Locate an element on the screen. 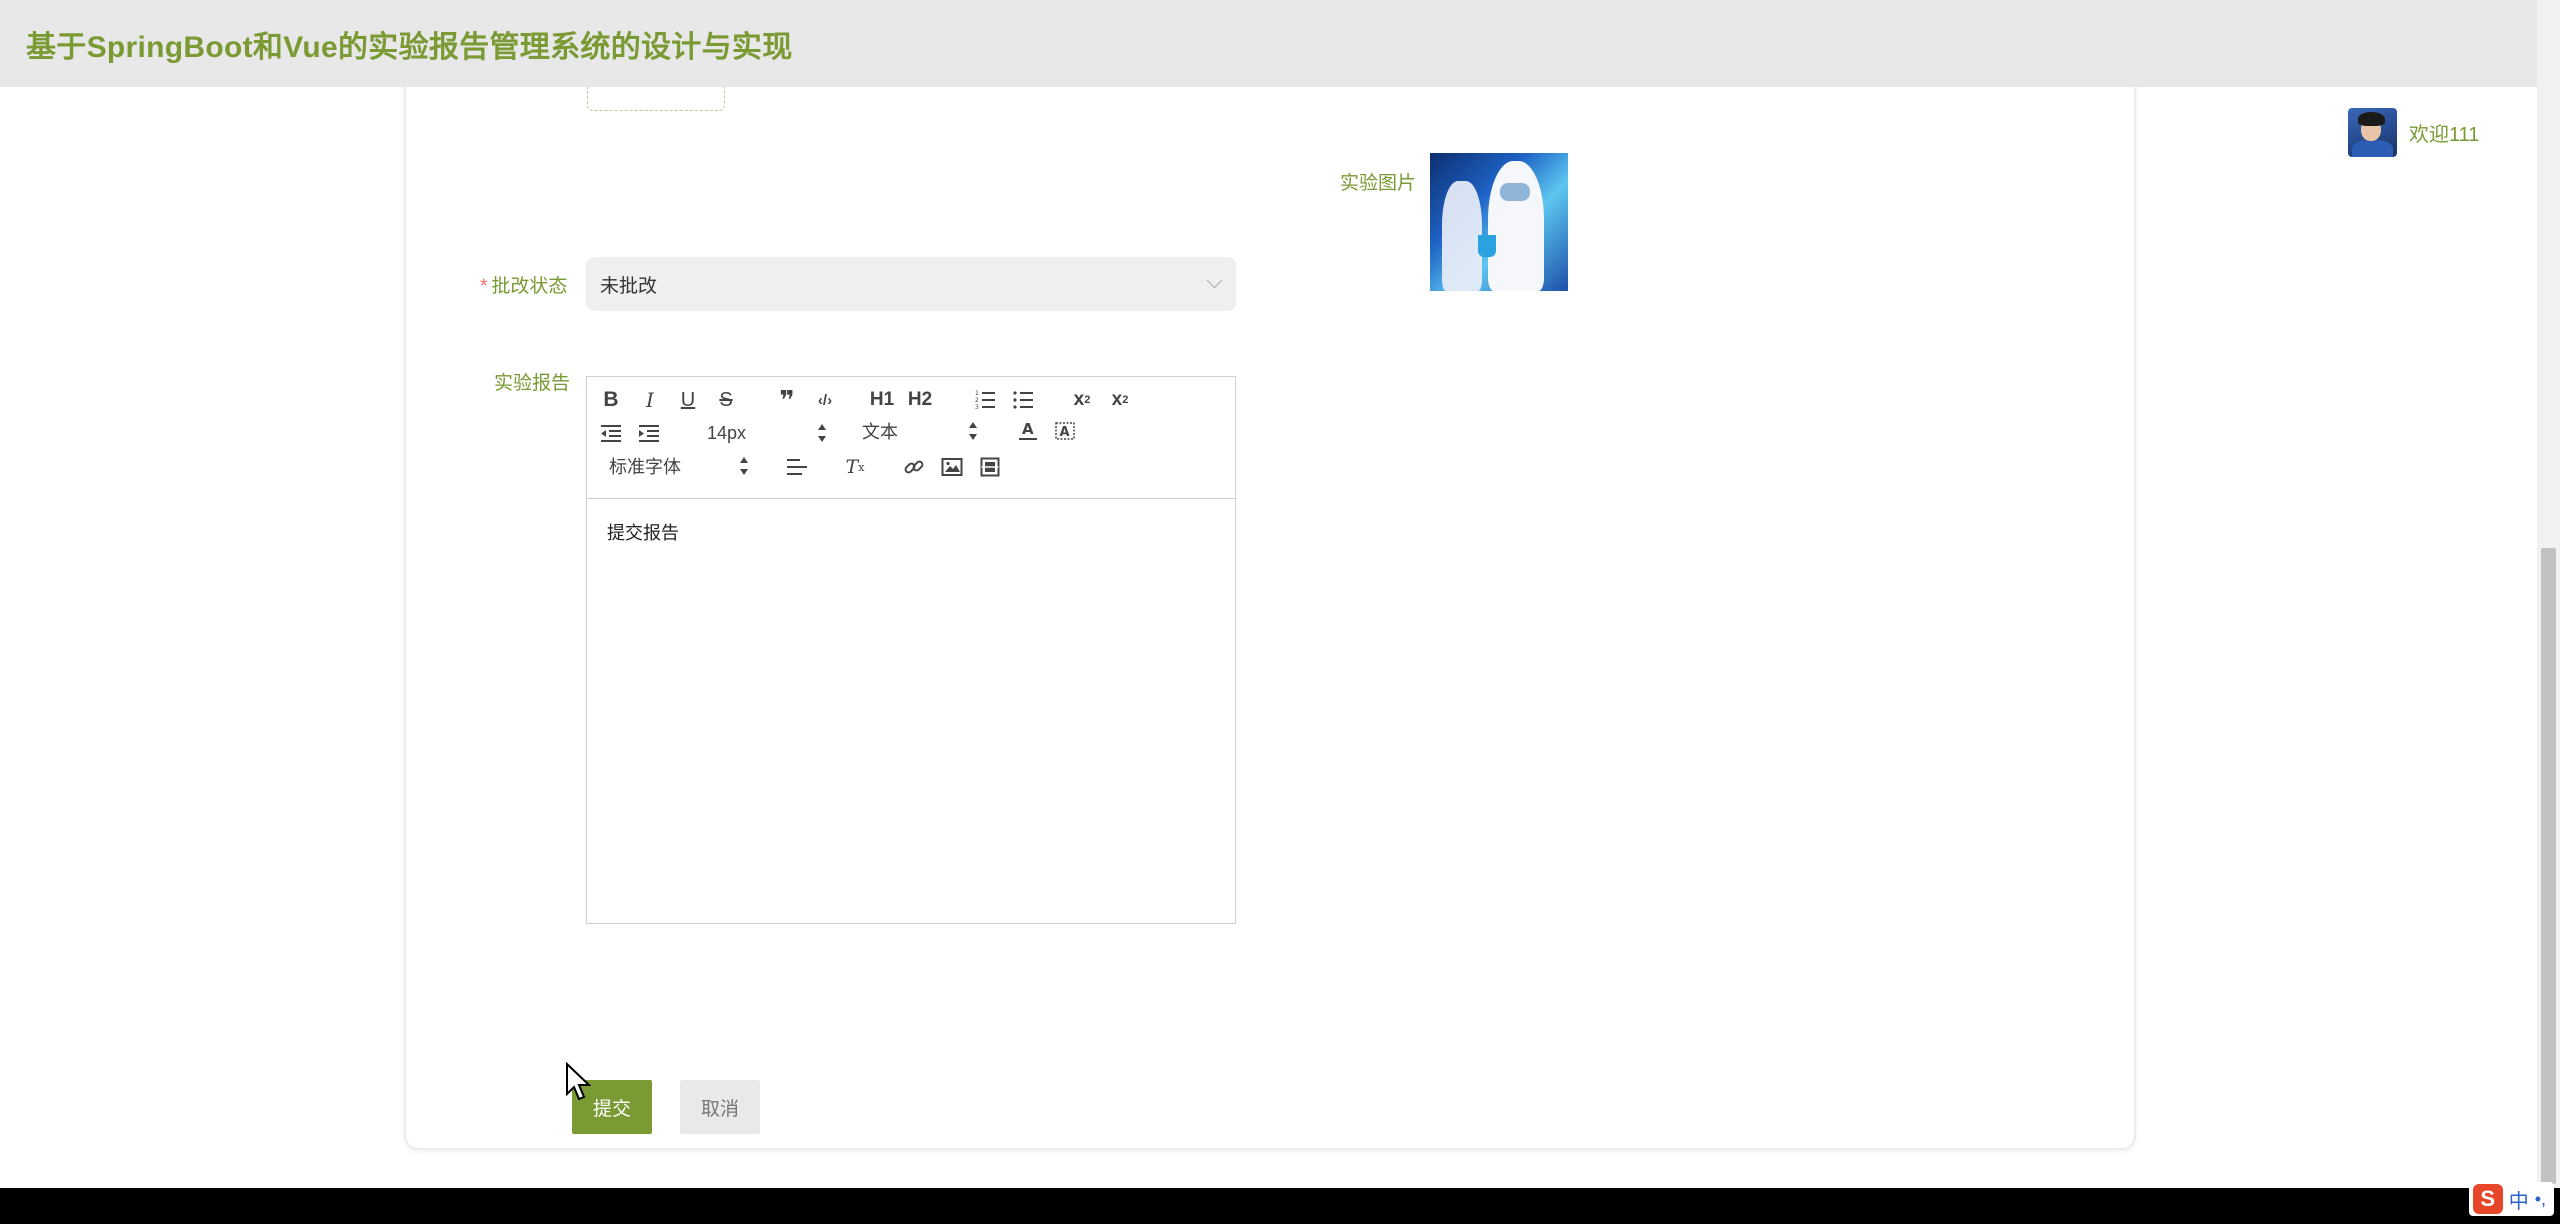  app-header: 基于SpringBoot和Vue的实验报告管理系统的设计与实现 is located at coordinates (1268, 43).